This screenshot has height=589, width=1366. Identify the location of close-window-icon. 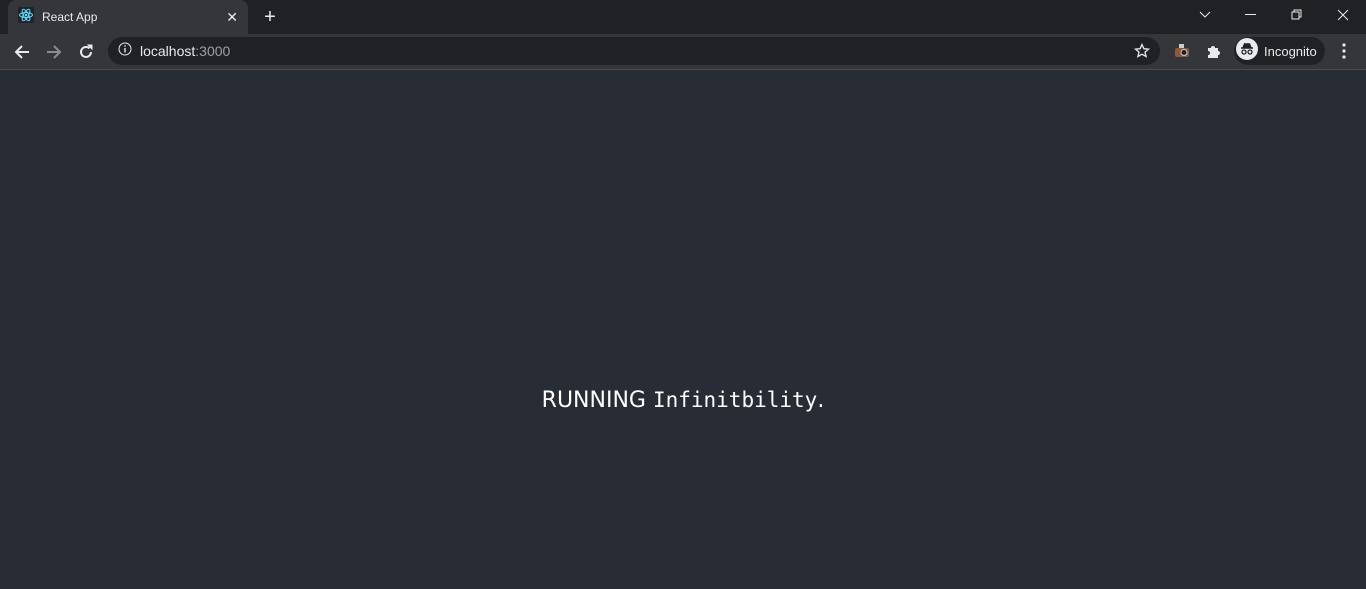
(1343, 15).